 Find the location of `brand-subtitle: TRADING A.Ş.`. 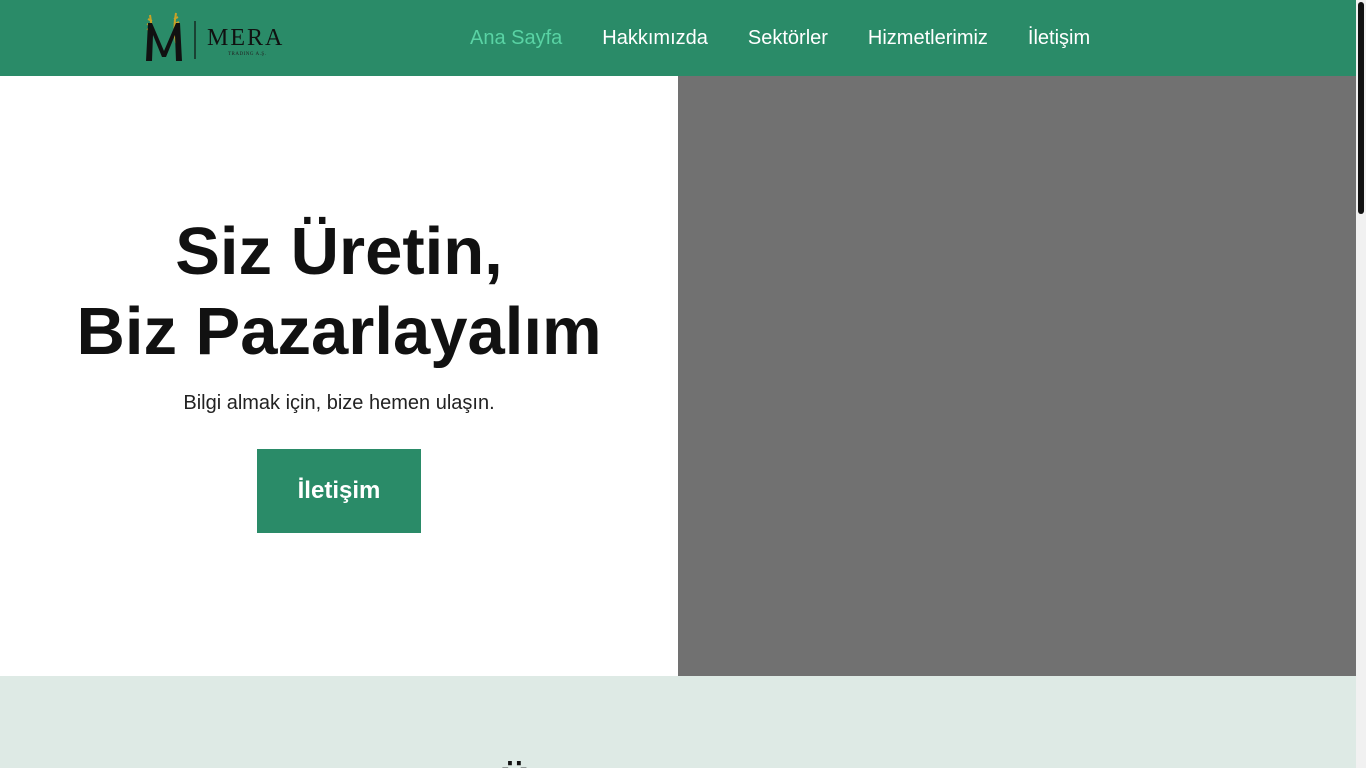

brand-subtitle: TRADING A.Ş. is located at coordinates (247, 54).